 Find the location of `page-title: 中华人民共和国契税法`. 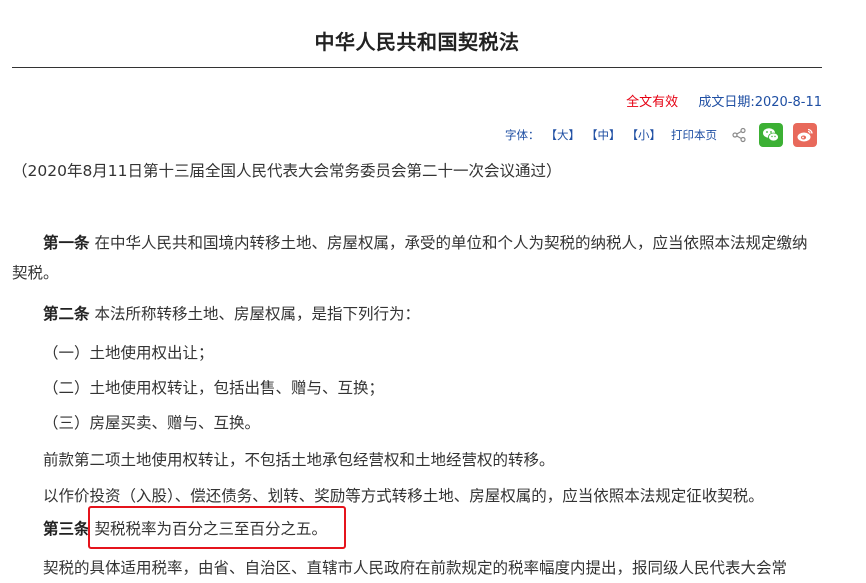

page-title: 中华人民共和国契税法 is located at coordinates (417, 42).